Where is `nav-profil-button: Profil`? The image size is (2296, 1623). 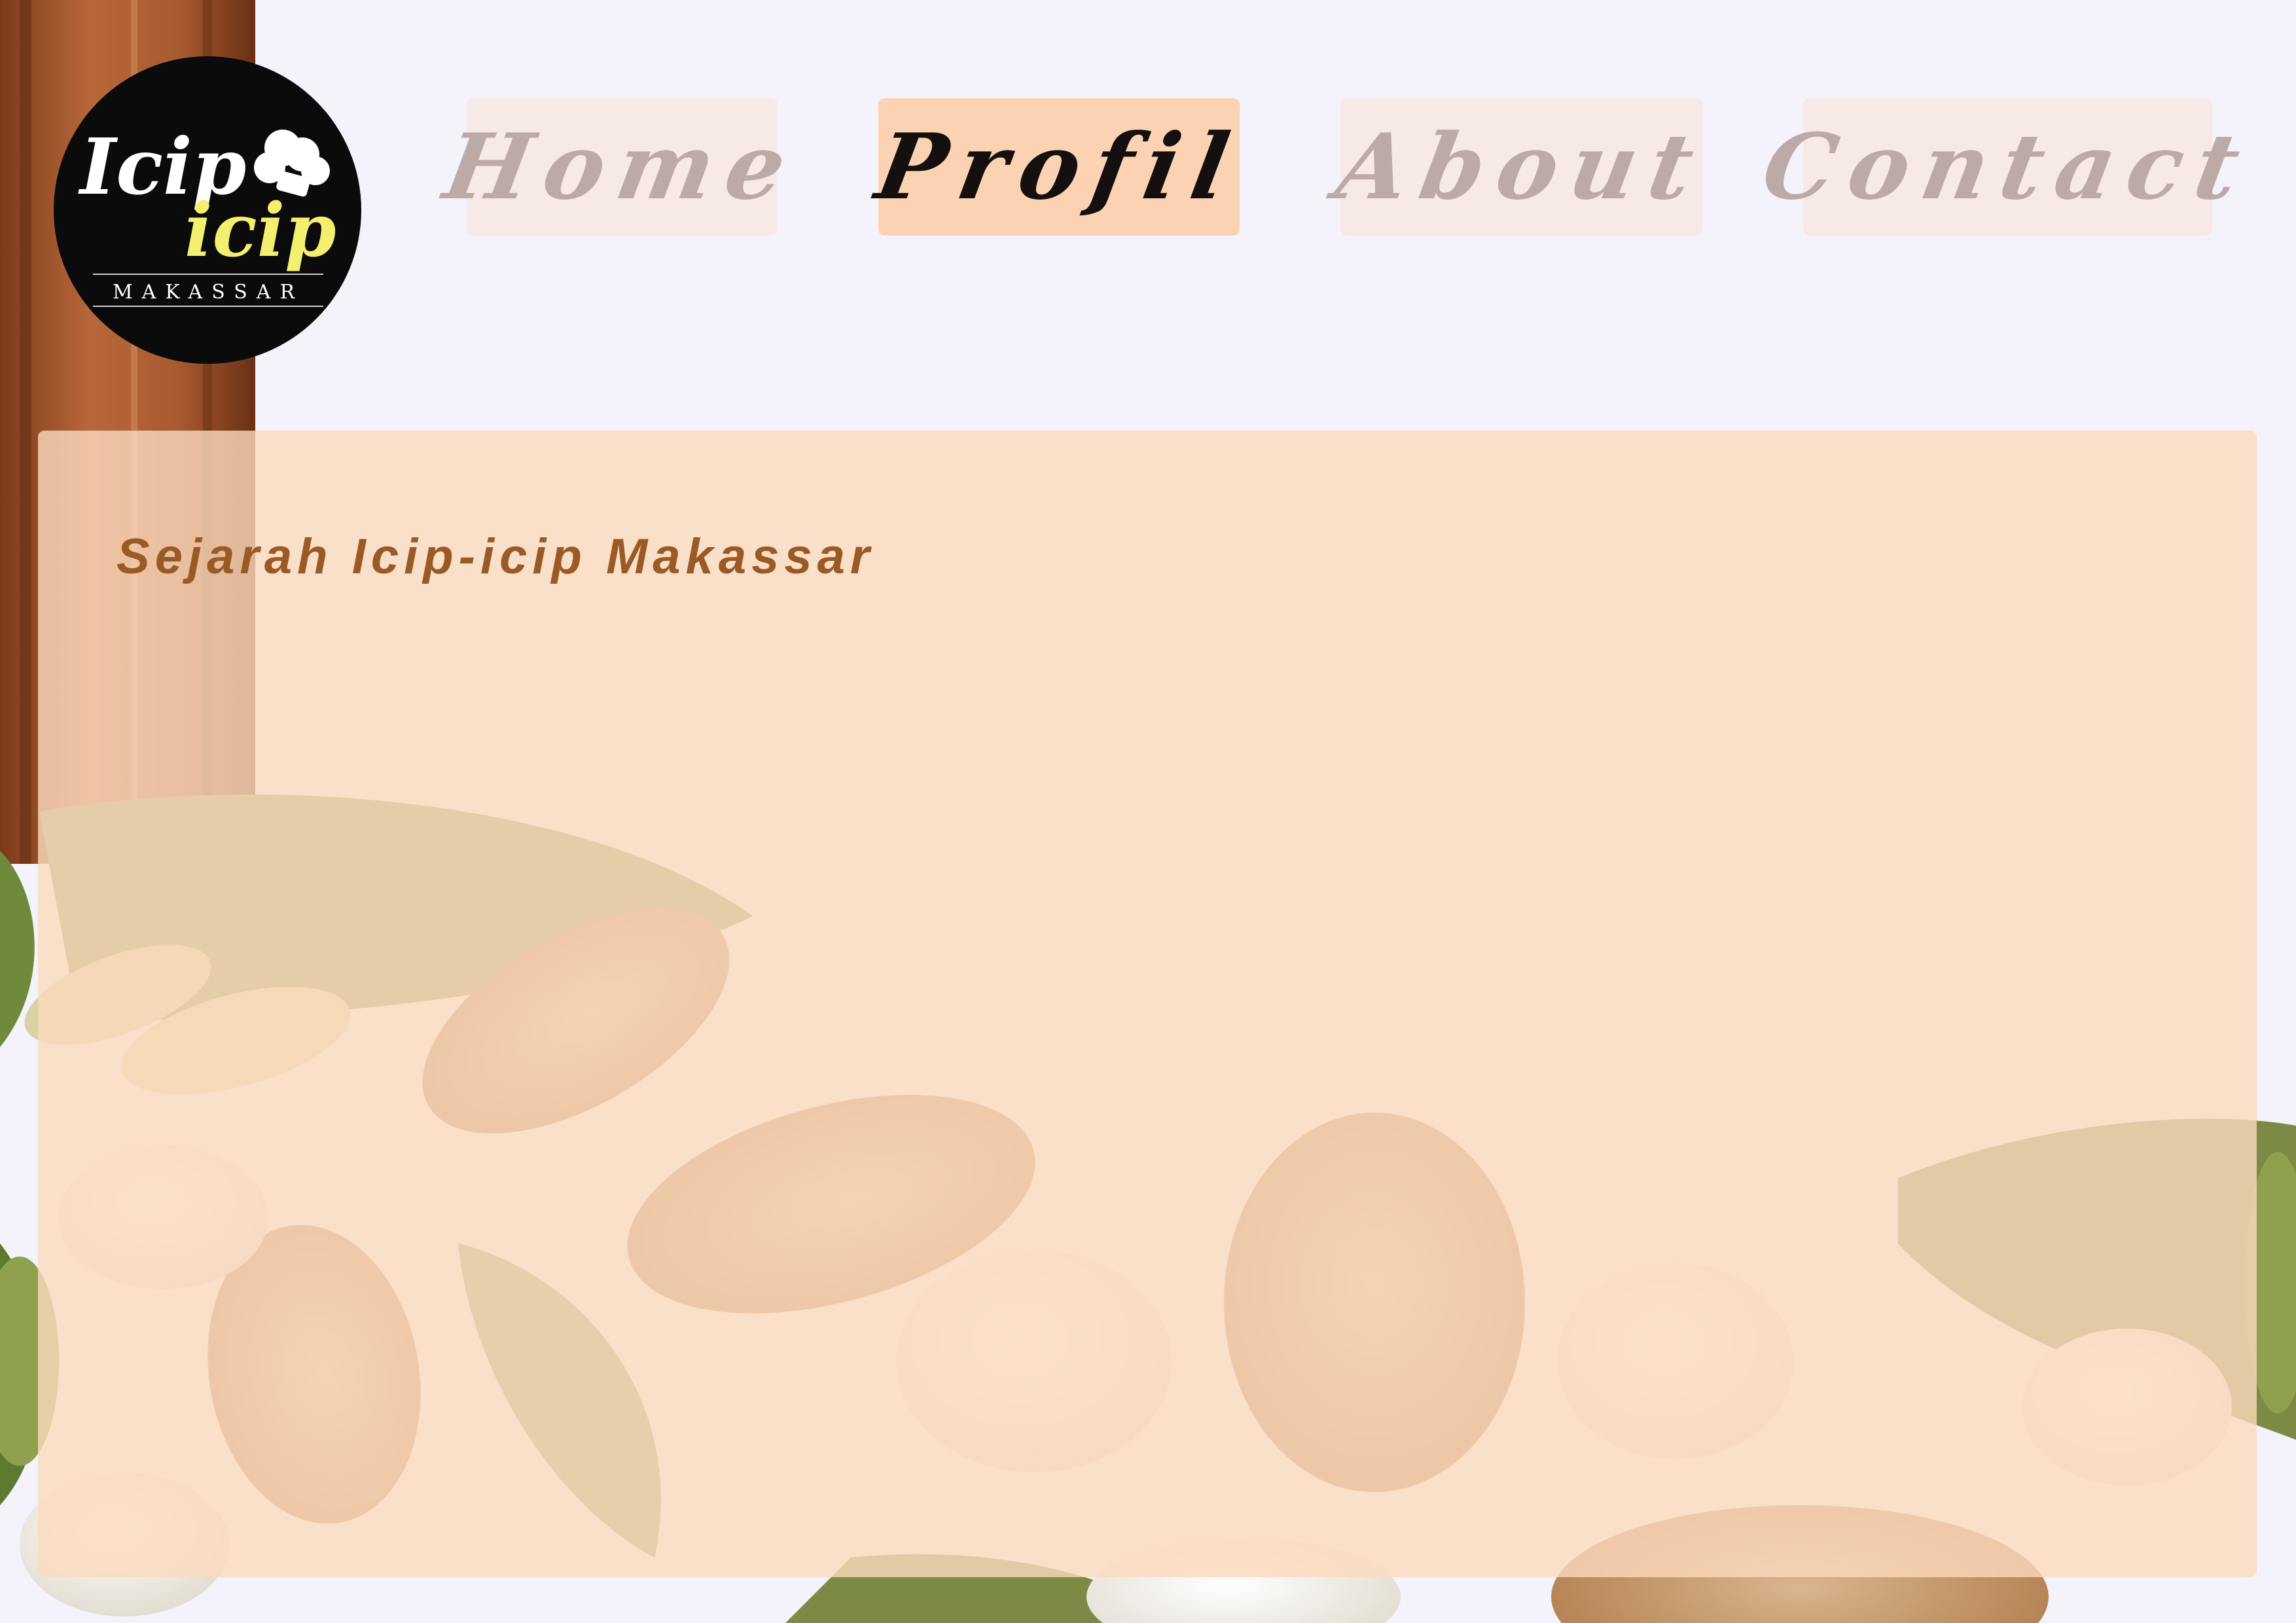 nav-profil-button: Profil is located at coordinates (1059, 167).